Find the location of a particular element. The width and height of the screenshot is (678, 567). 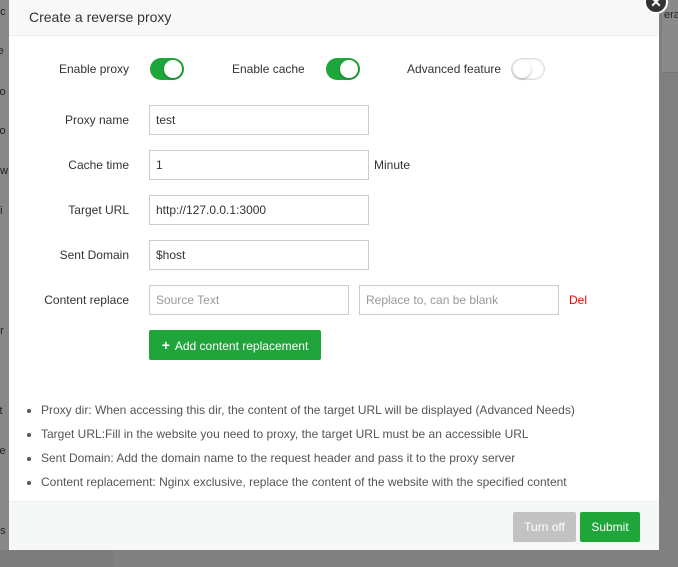

proxy-name-input: test is located at coordinates (259, 120).